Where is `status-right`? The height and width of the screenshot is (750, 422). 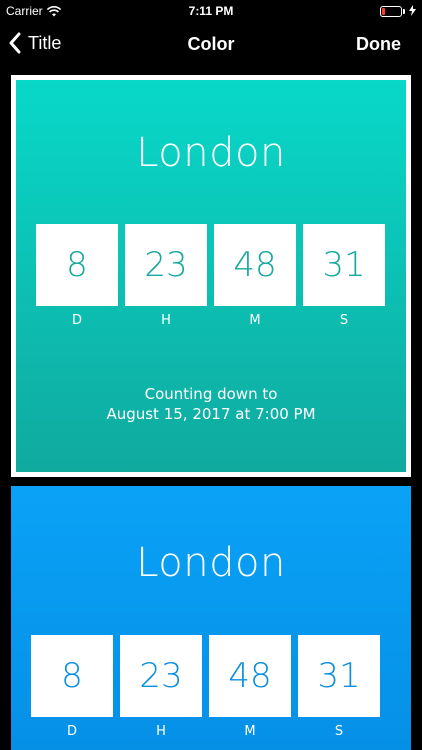 status-right is located at coordinates (398, 12).